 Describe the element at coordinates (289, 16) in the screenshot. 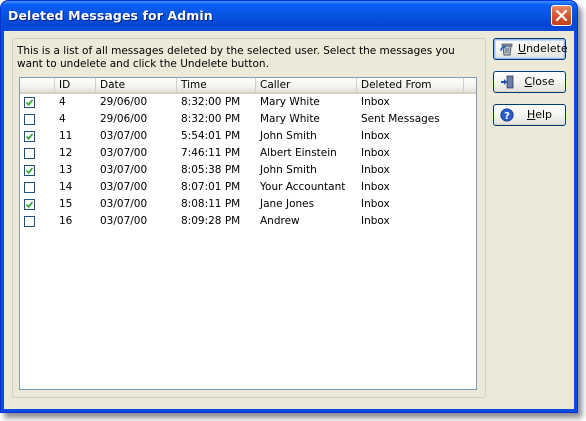

I see `title-bar: Deleted Messages for Admin` at that location.